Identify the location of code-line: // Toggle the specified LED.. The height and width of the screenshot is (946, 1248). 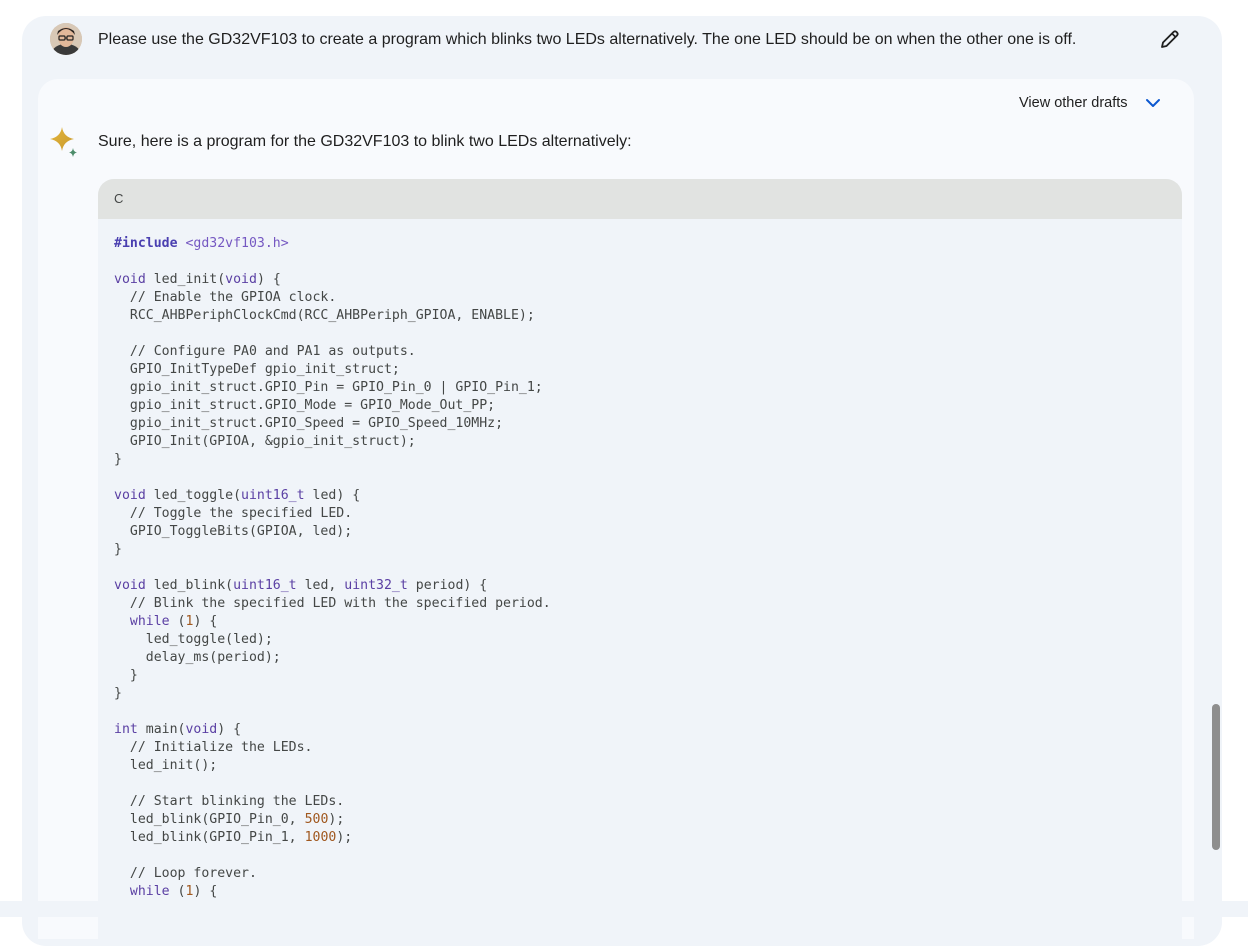
(233, 513).